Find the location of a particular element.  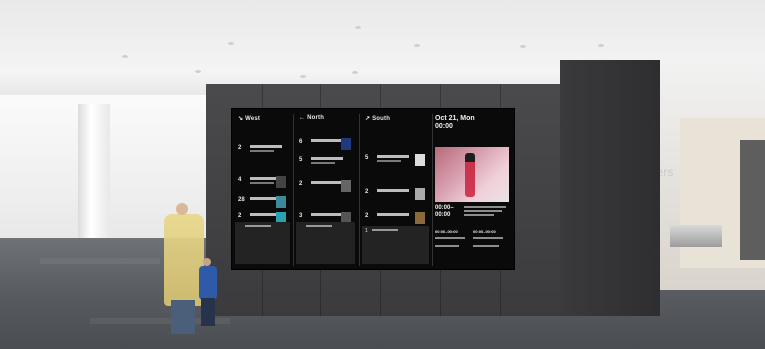

time-line: 00:00 is located at coordinates (444, 126).